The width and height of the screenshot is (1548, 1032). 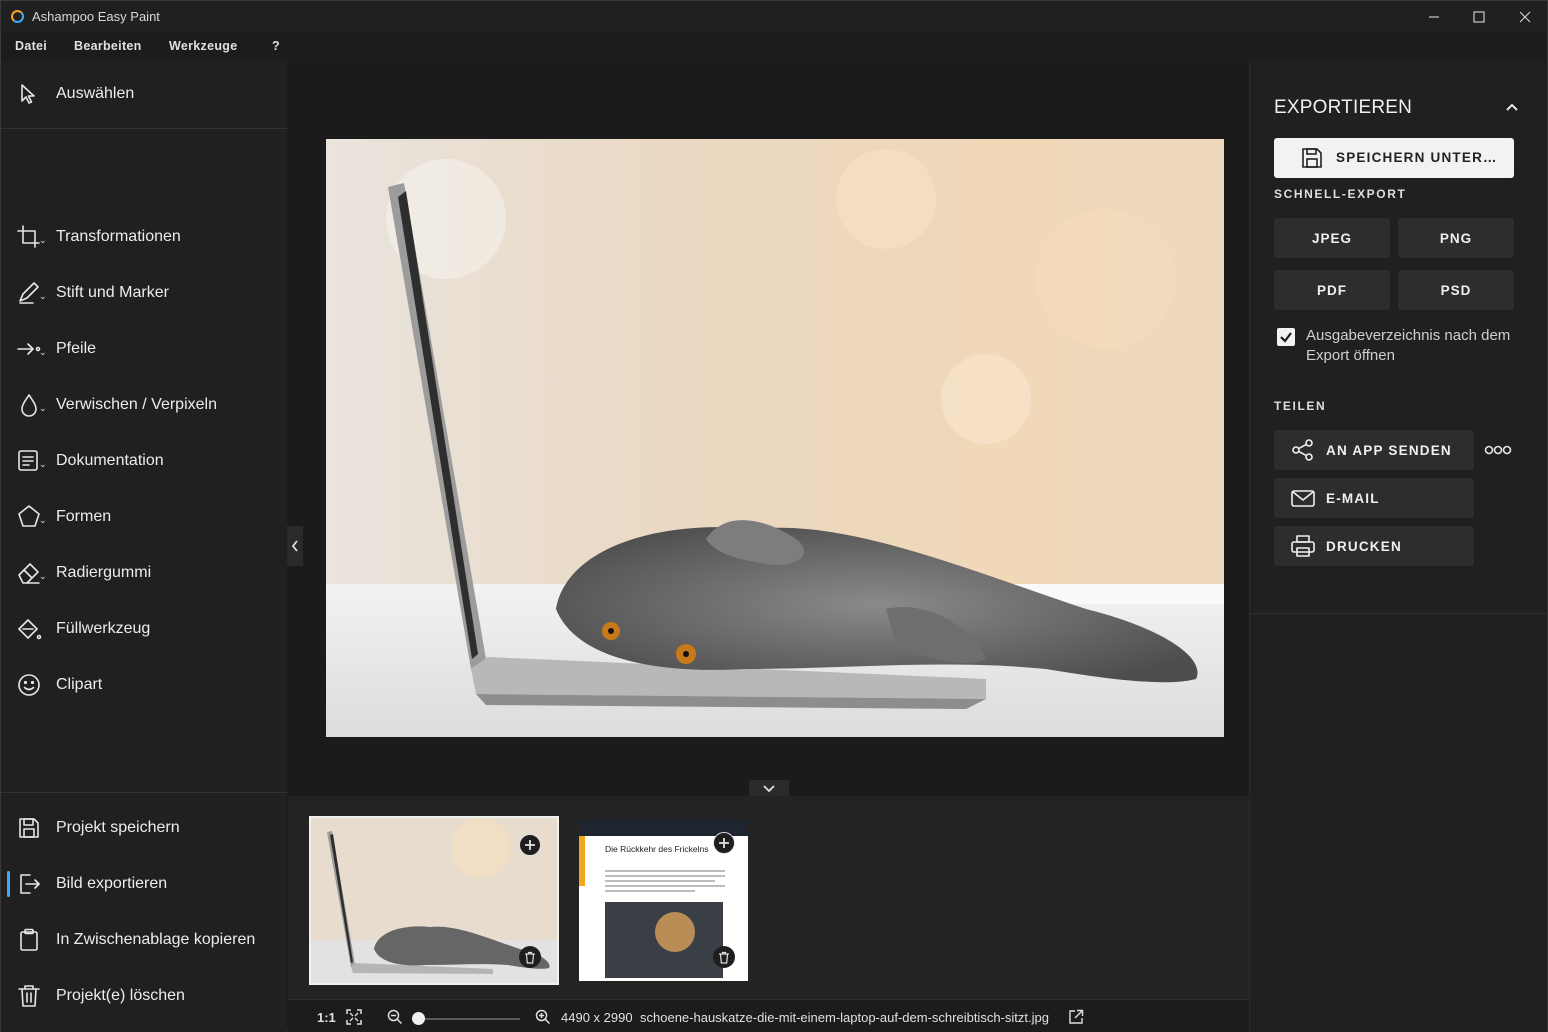 I want to click on chevron-down-icon, so click(x=769, y=789).